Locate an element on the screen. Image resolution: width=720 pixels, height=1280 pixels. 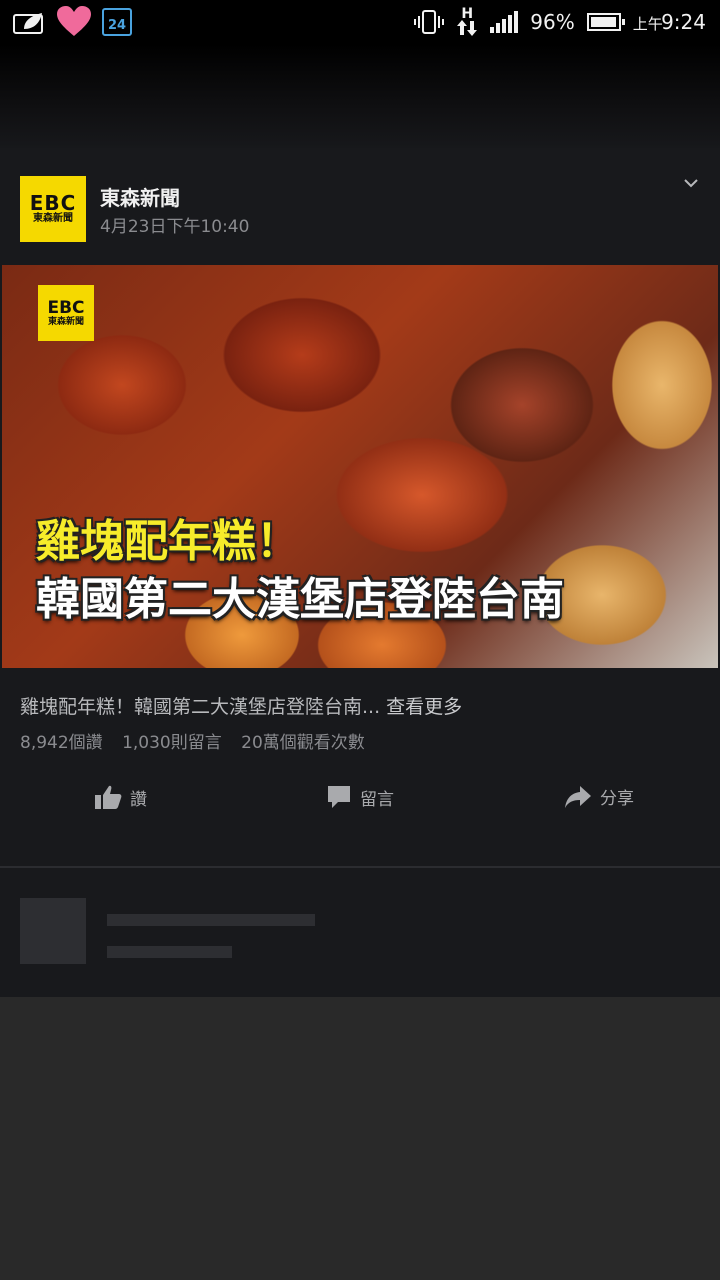
post-actions: 讚 留言 分享 is located at coordinates (360, 804).